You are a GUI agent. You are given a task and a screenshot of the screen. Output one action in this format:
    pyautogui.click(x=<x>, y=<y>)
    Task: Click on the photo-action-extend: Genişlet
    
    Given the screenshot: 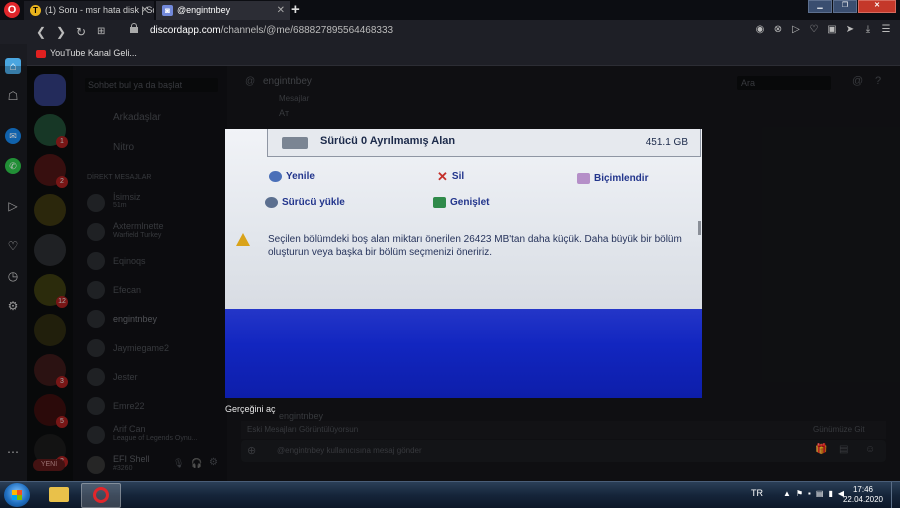 What is the action you would take?
    pyautogui.click(x=461, y=202)
    